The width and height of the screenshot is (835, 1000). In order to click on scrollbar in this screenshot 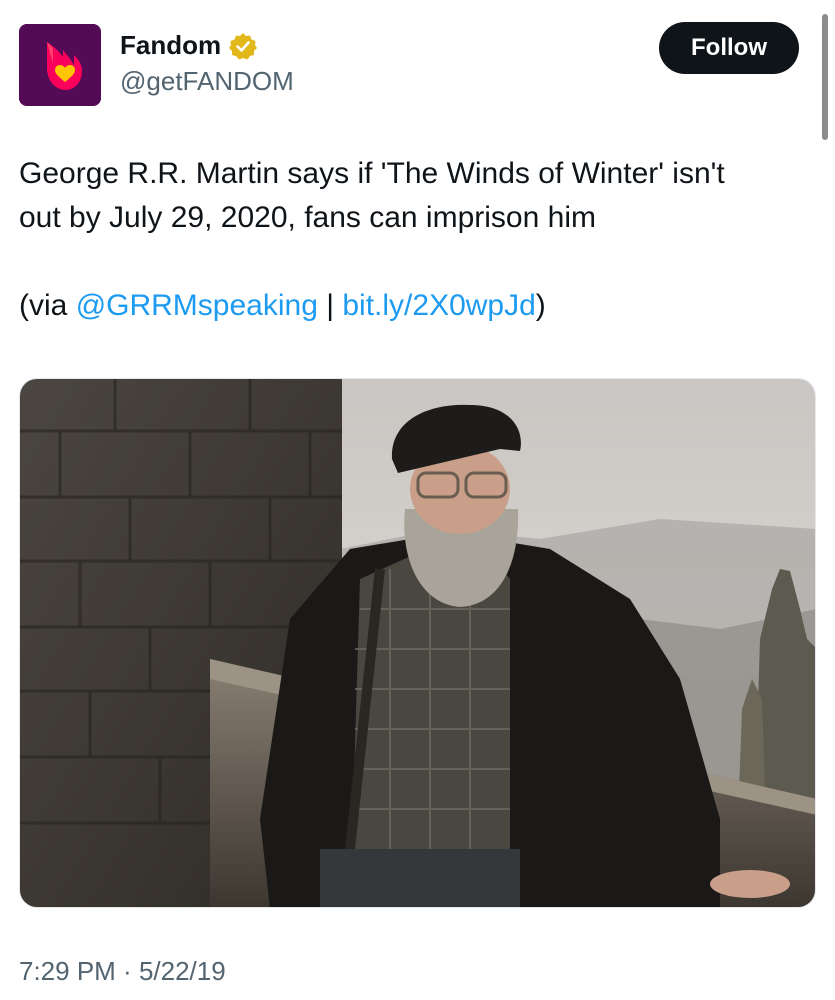, I will do `click(825, 77)`.